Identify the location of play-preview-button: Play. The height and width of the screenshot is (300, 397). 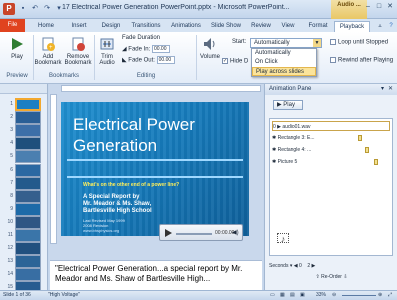
(17, 48).